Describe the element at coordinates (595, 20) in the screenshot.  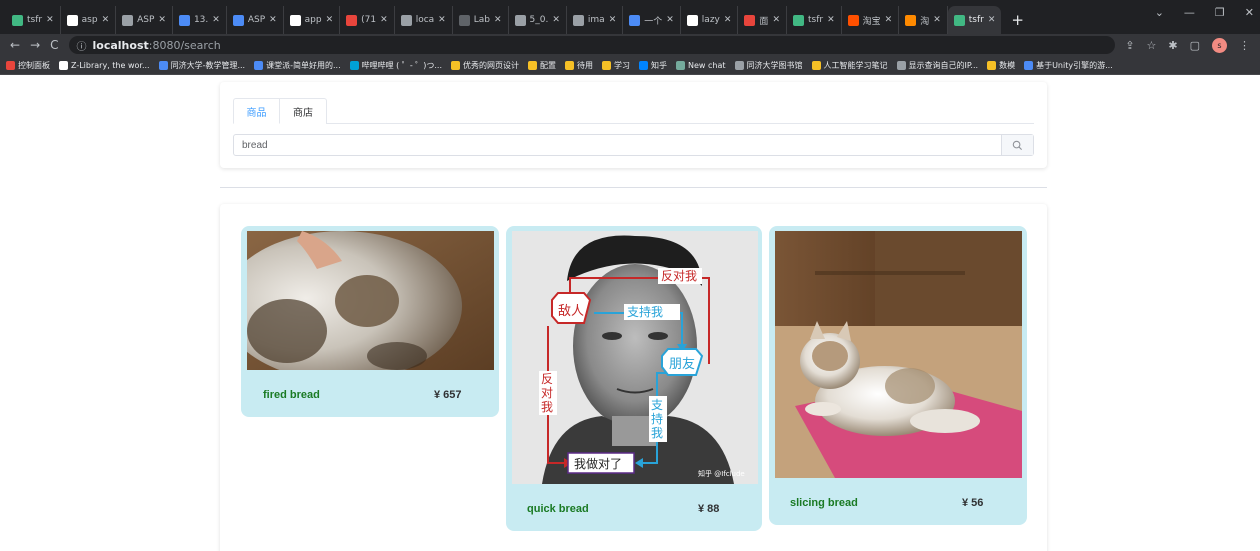
I see `browser-tab: ima ✕` at that location.